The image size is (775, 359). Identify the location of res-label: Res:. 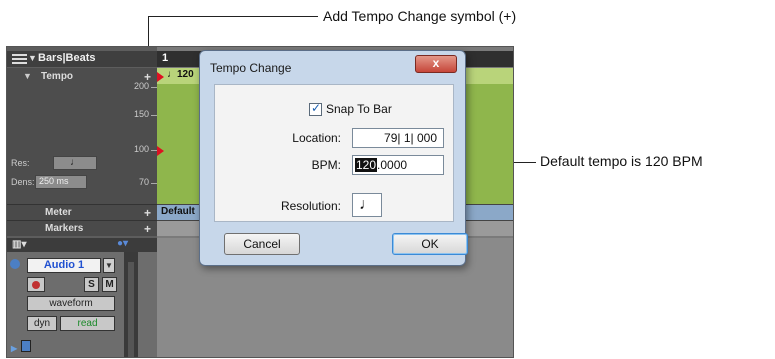
(20, 163).